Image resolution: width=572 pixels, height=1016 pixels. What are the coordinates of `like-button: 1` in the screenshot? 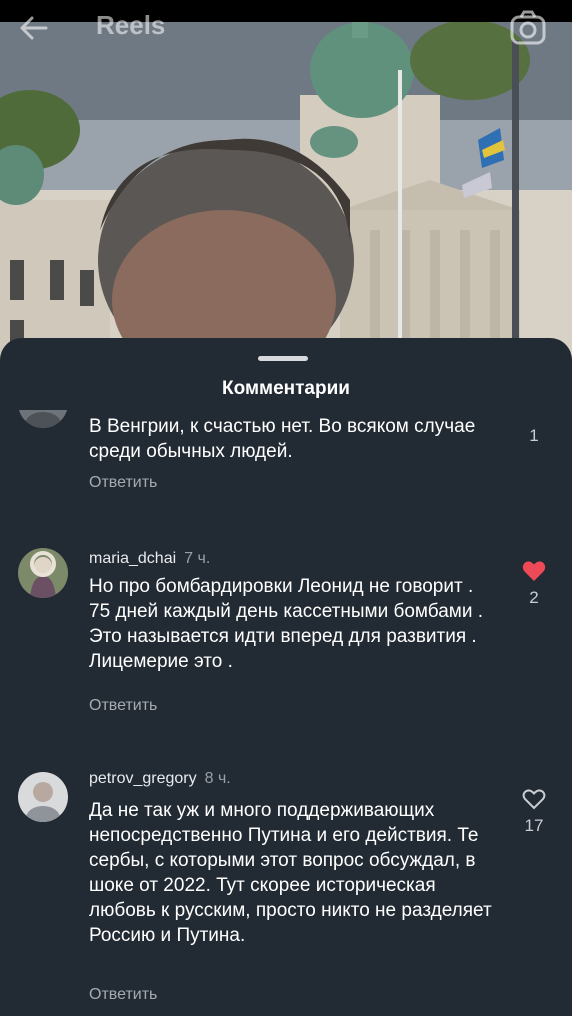 It's located at (534, 428).